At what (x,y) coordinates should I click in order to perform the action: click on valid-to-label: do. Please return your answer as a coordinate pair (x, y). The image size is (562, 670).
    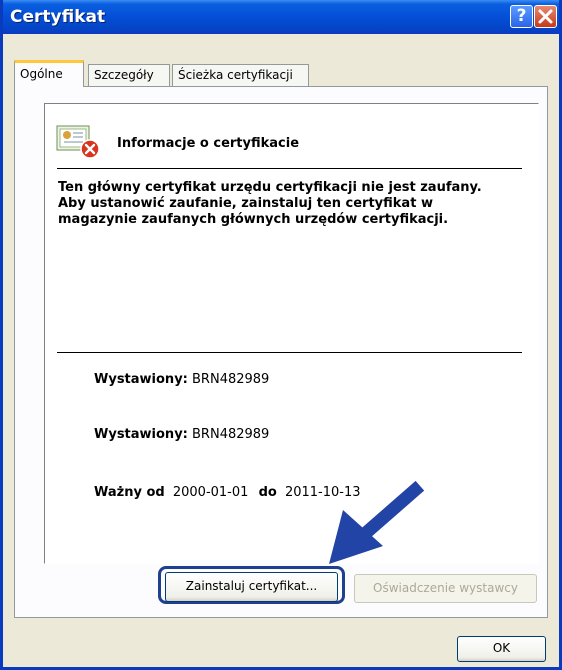
    Looking at the image, I should click on (267, 492).